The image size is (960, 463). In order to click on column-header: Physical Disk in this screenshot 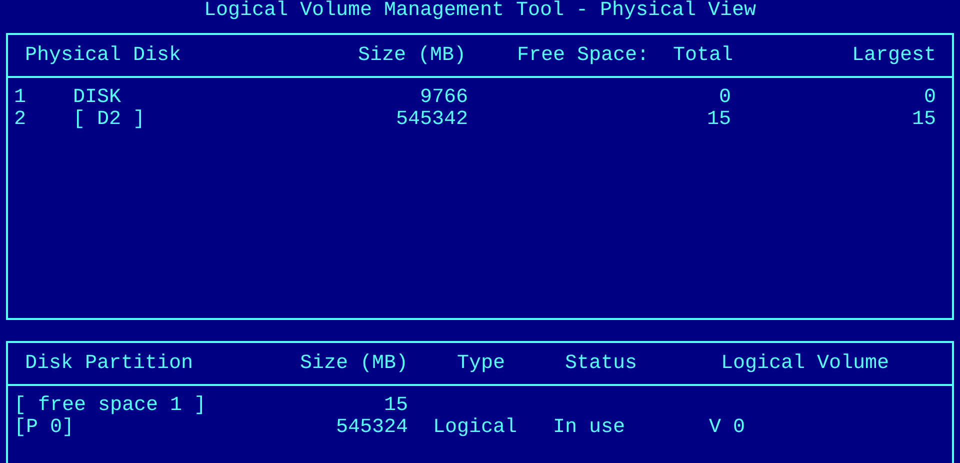, I will do `click(103, 55)`.